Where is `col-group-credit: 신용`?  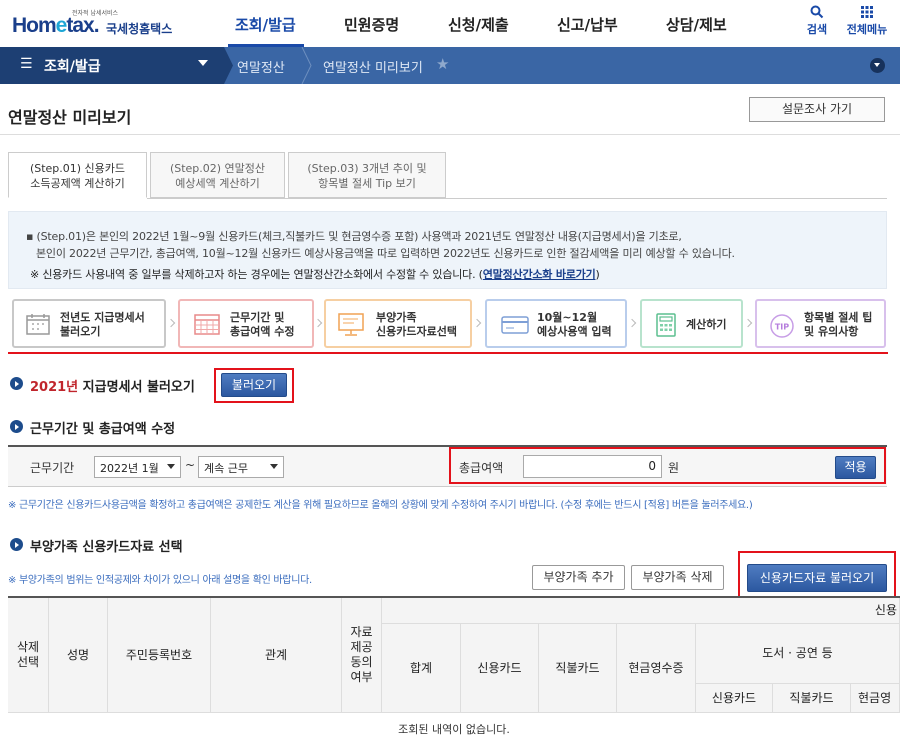
col-group-credit: 신용 is located at coordinates (641, 611).